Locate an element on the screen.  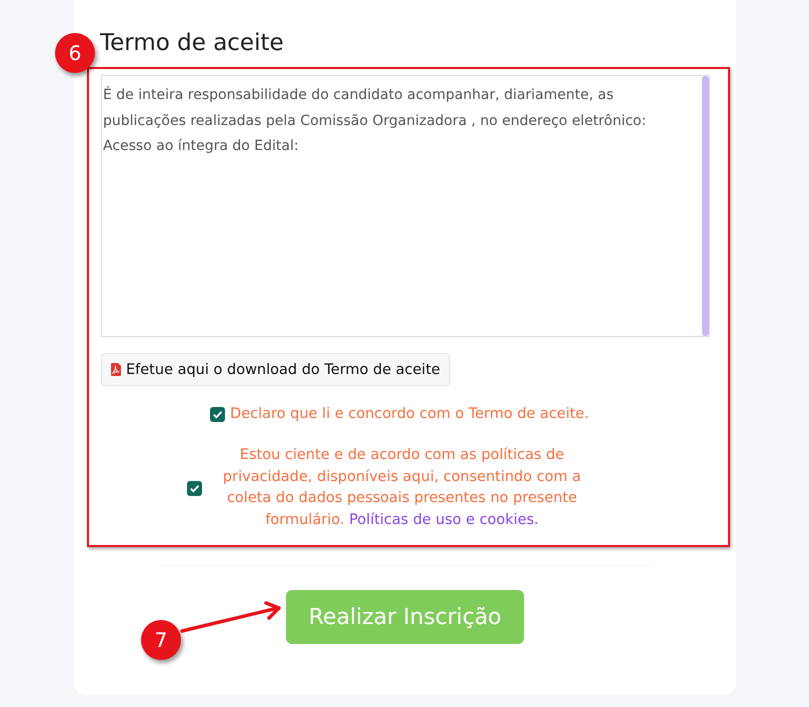
callout-badge: 6 is located at coordinates (75, 53).